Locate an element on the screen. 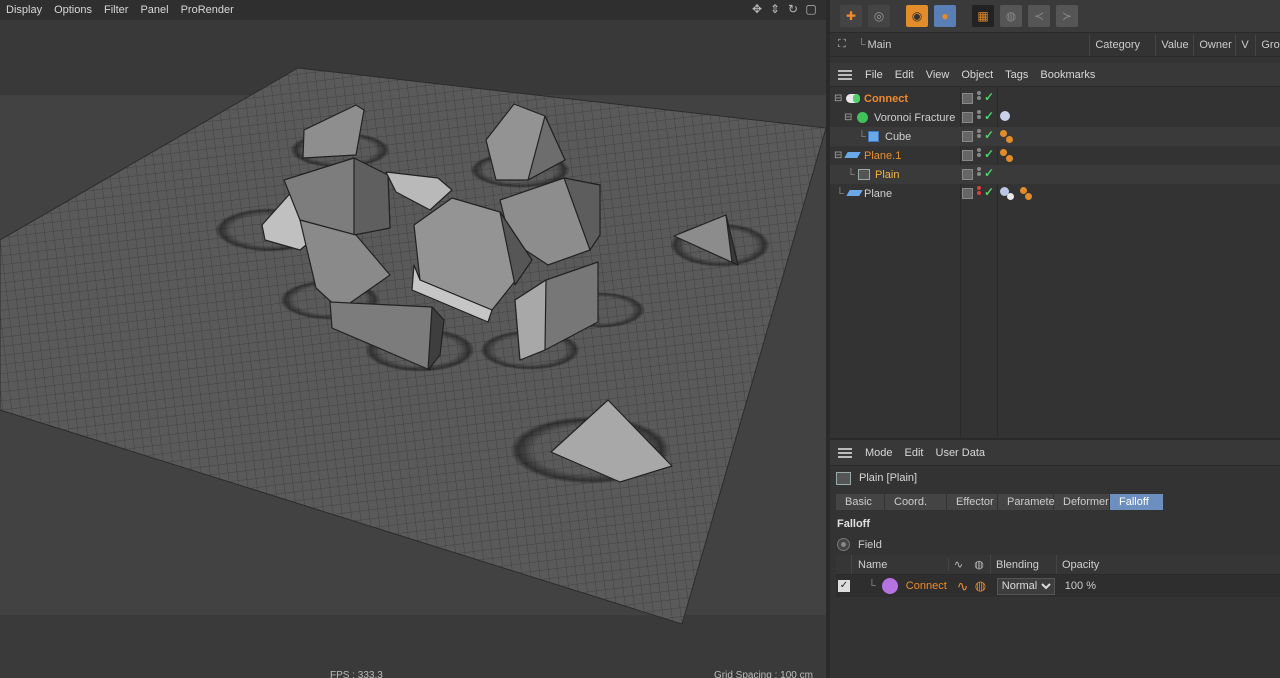 The height and width of the screenshot is (678, 1280). object-row-plane: └ Plane ✓ is located at coordinates (1055, 193).